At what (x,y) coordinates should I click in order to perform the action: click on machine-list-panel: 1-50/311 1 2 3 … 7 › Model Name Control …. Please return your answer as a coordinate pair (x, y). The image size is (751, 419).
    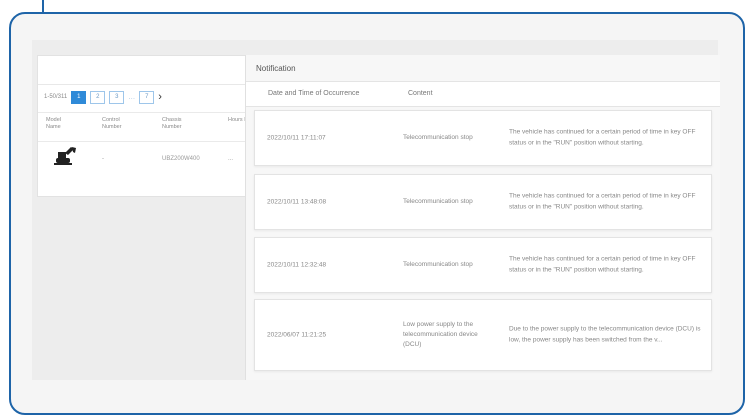
    Looking at the image, I should click on (145, 126).